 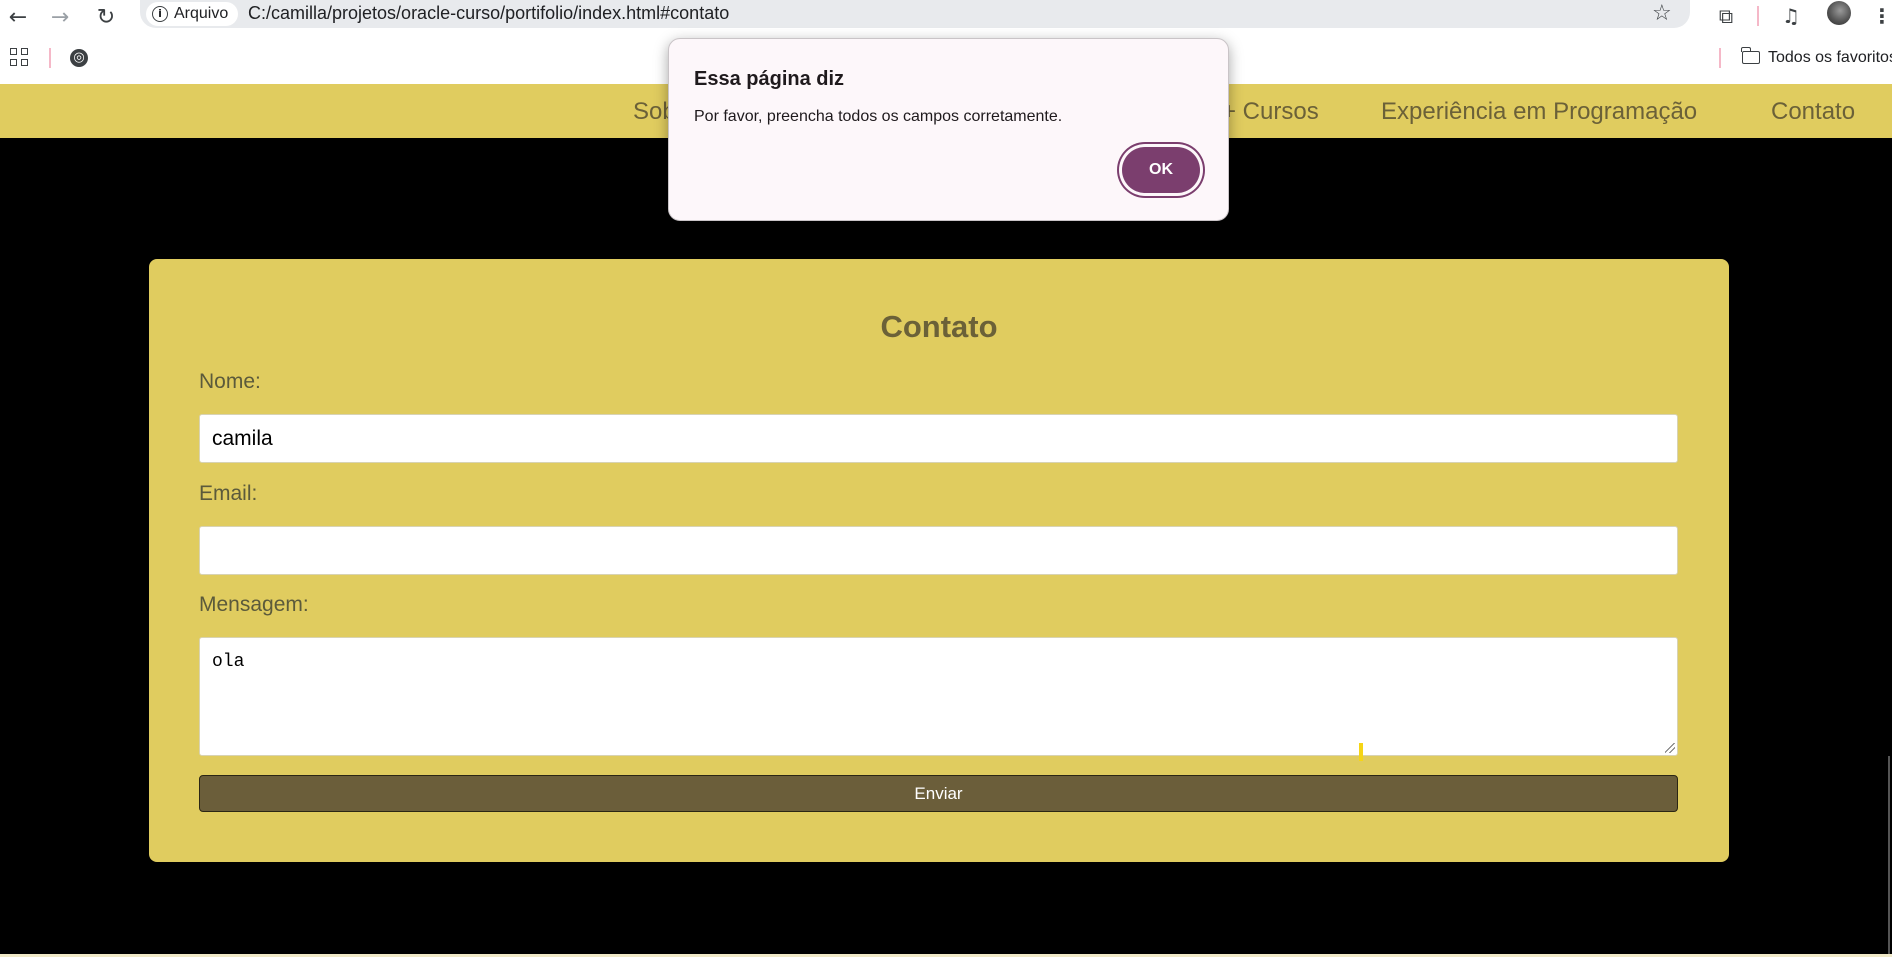 What do you see at coordinates (1813, 112) in the screenshot?
I see `nav-link-contato: Contato` at bounding box center [1813, 112].